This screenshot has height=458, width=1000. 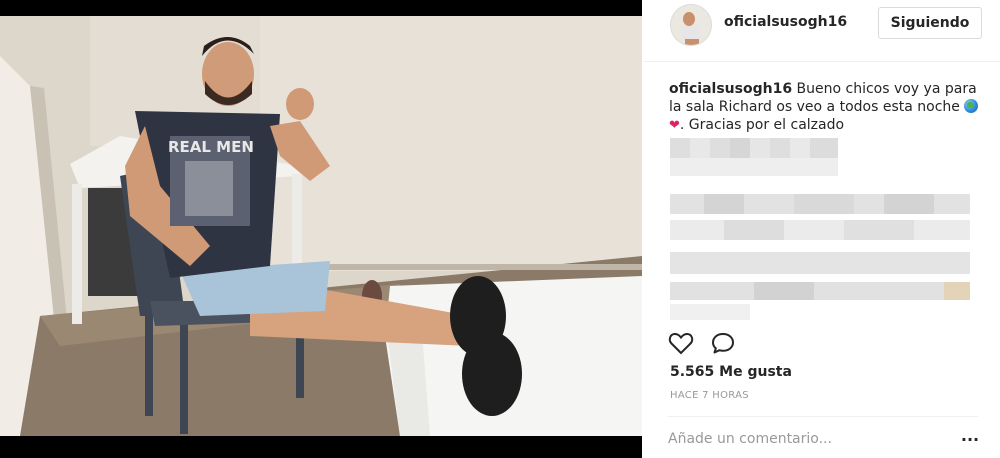 What do you see at coordinates (731, 372) in the screenshot?
I see `like-count: 5.565 Me gusta` at bounding box center [731, 372].